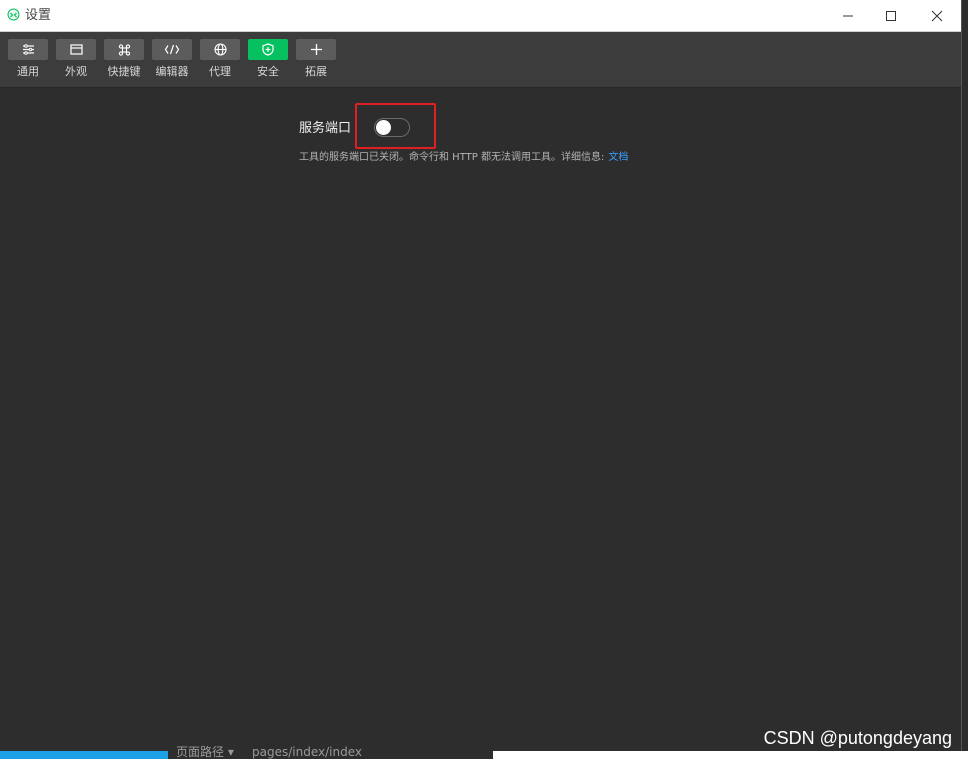 The image size is (968, 759). I want to click on maximize-button, so click(891, 15).